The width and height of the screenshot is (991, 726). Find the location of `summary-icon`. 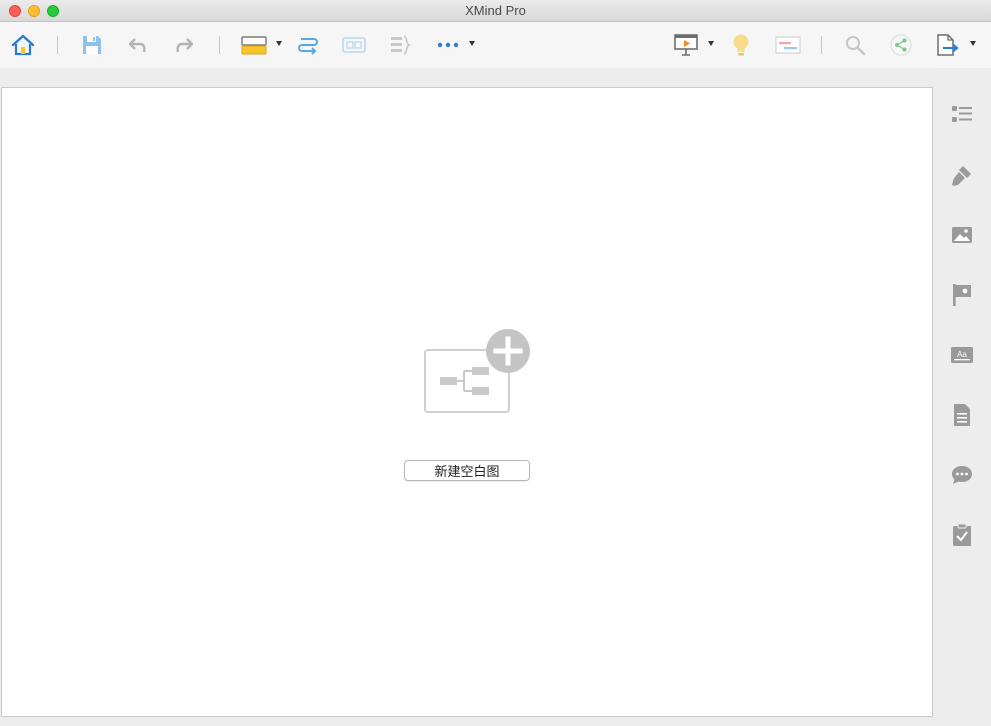

summary-icon is located at coordinates (401, 45).